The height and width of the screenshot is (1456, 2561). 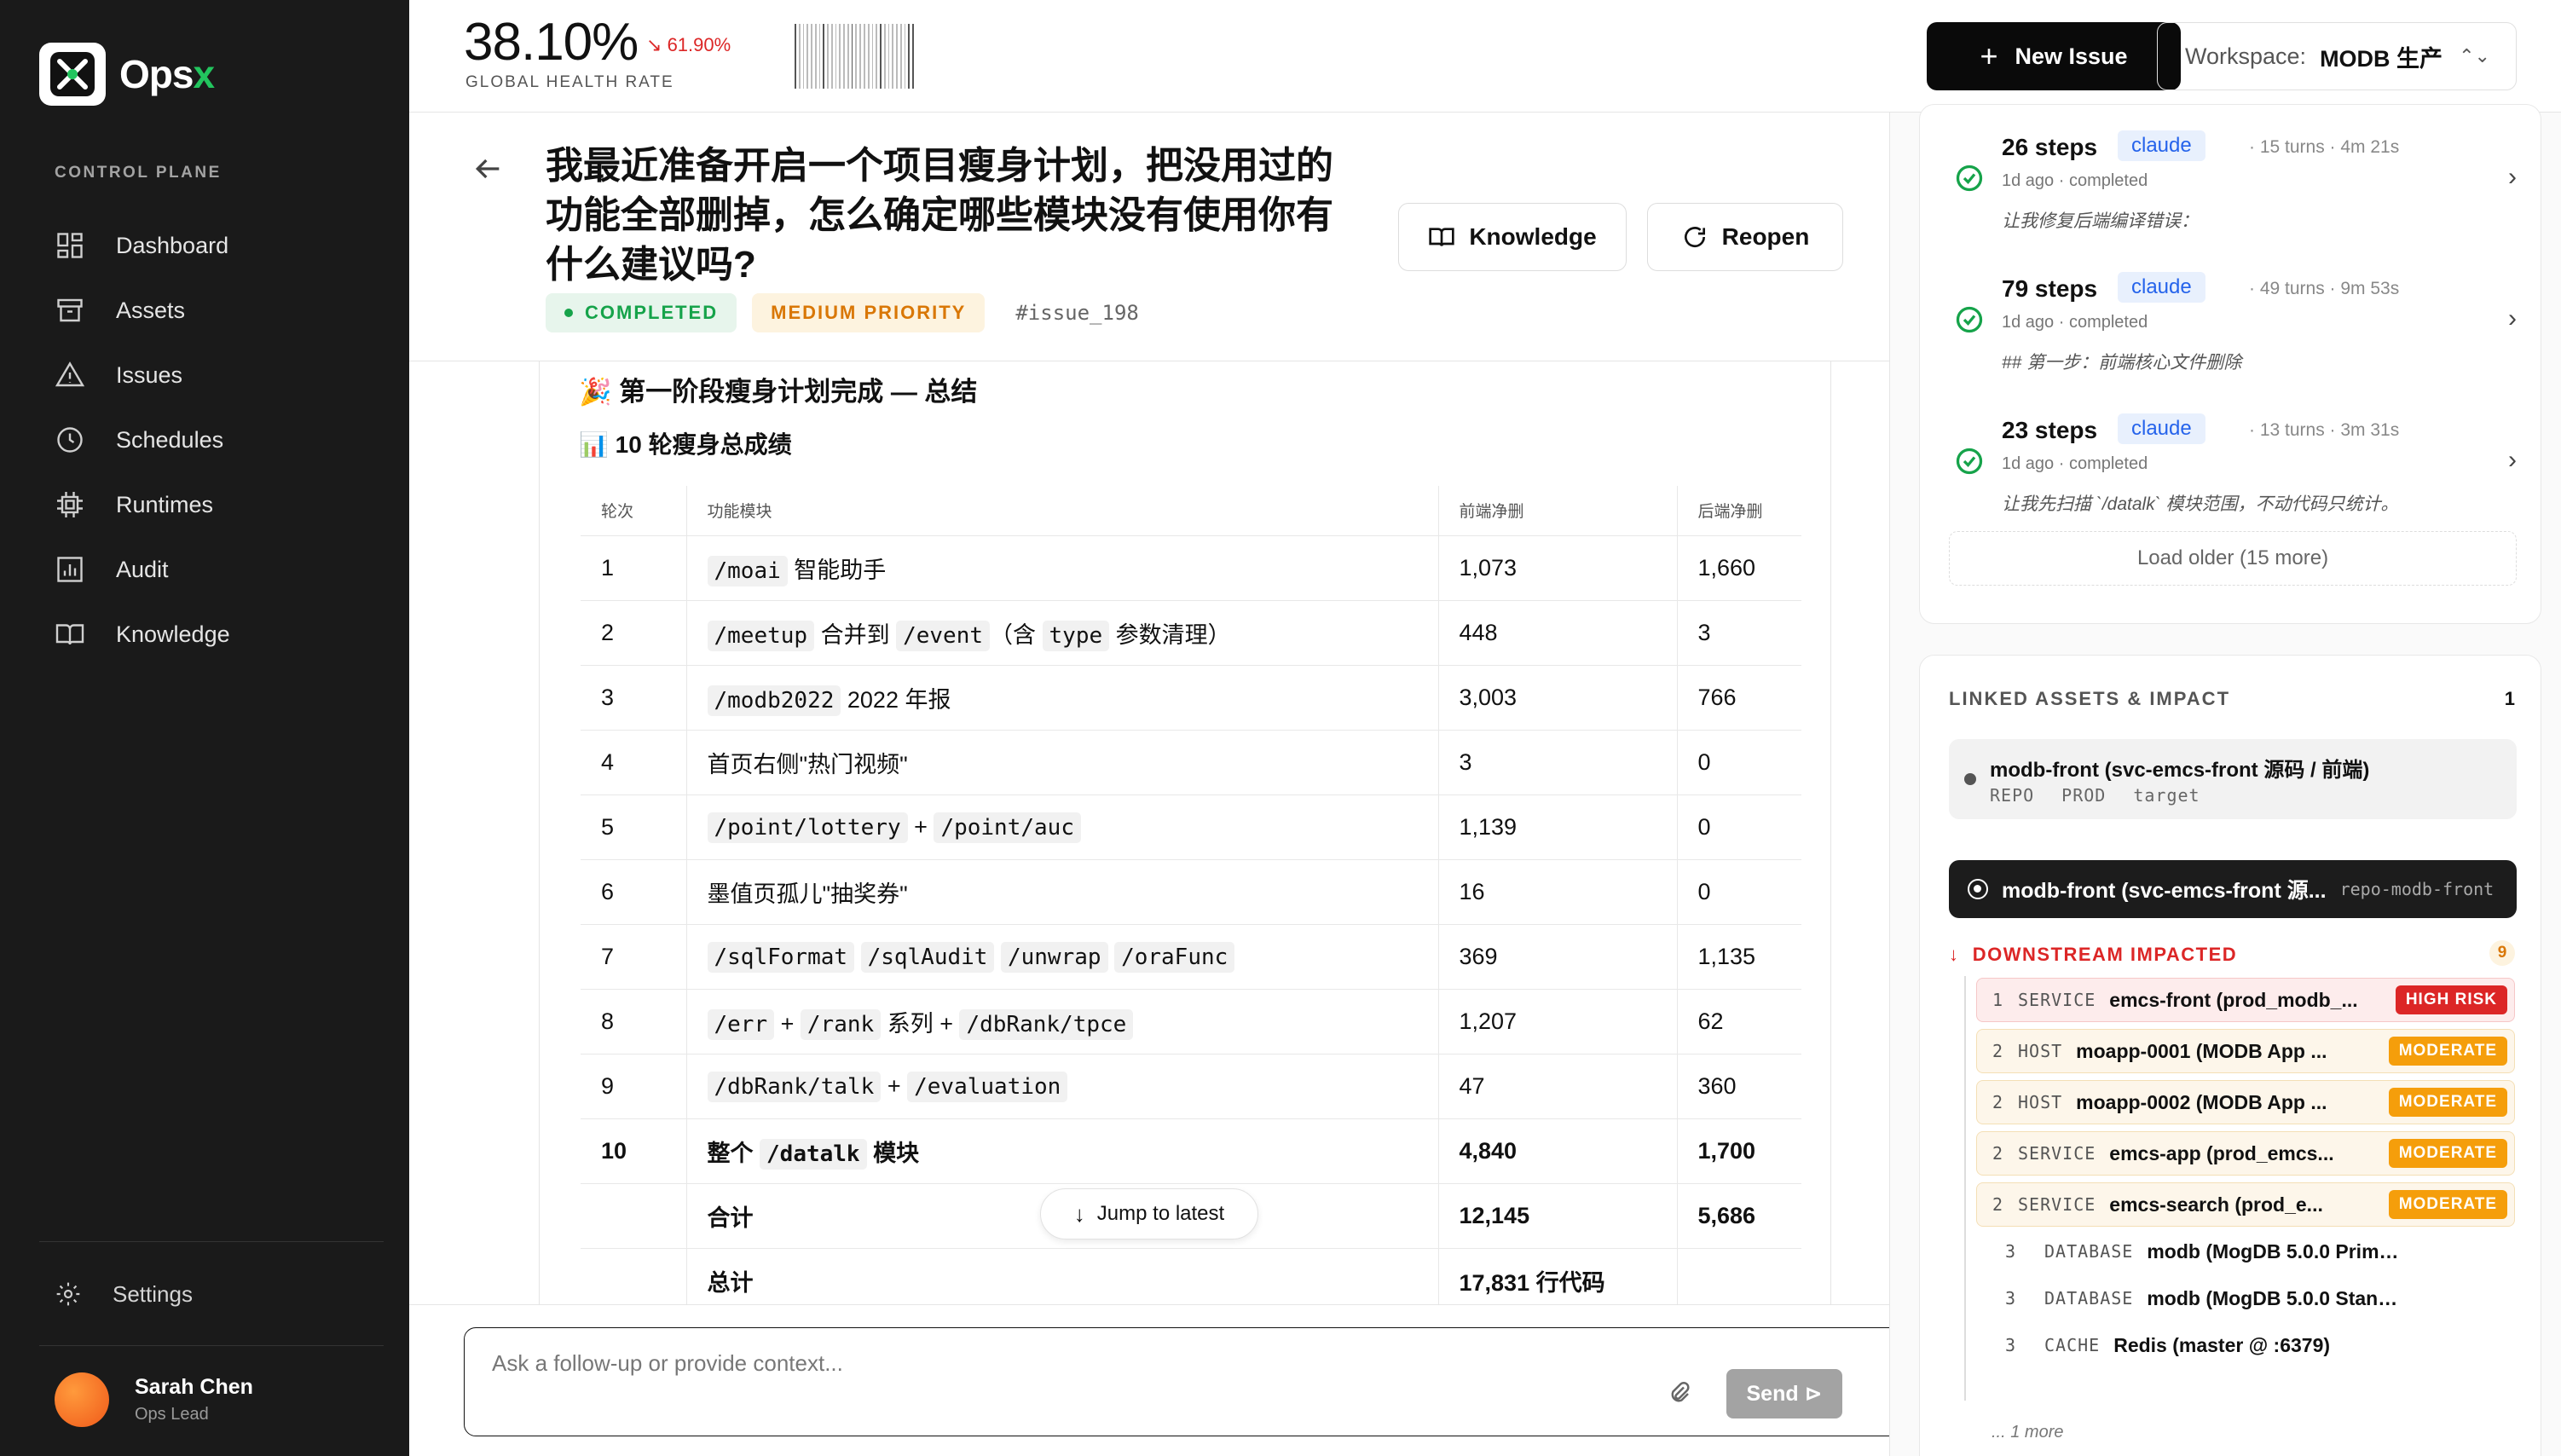 What do you see at coordinates (1998, 1102) in the screenshot?
I see `impact-level: 2` at bounding box center [1998, 1102].